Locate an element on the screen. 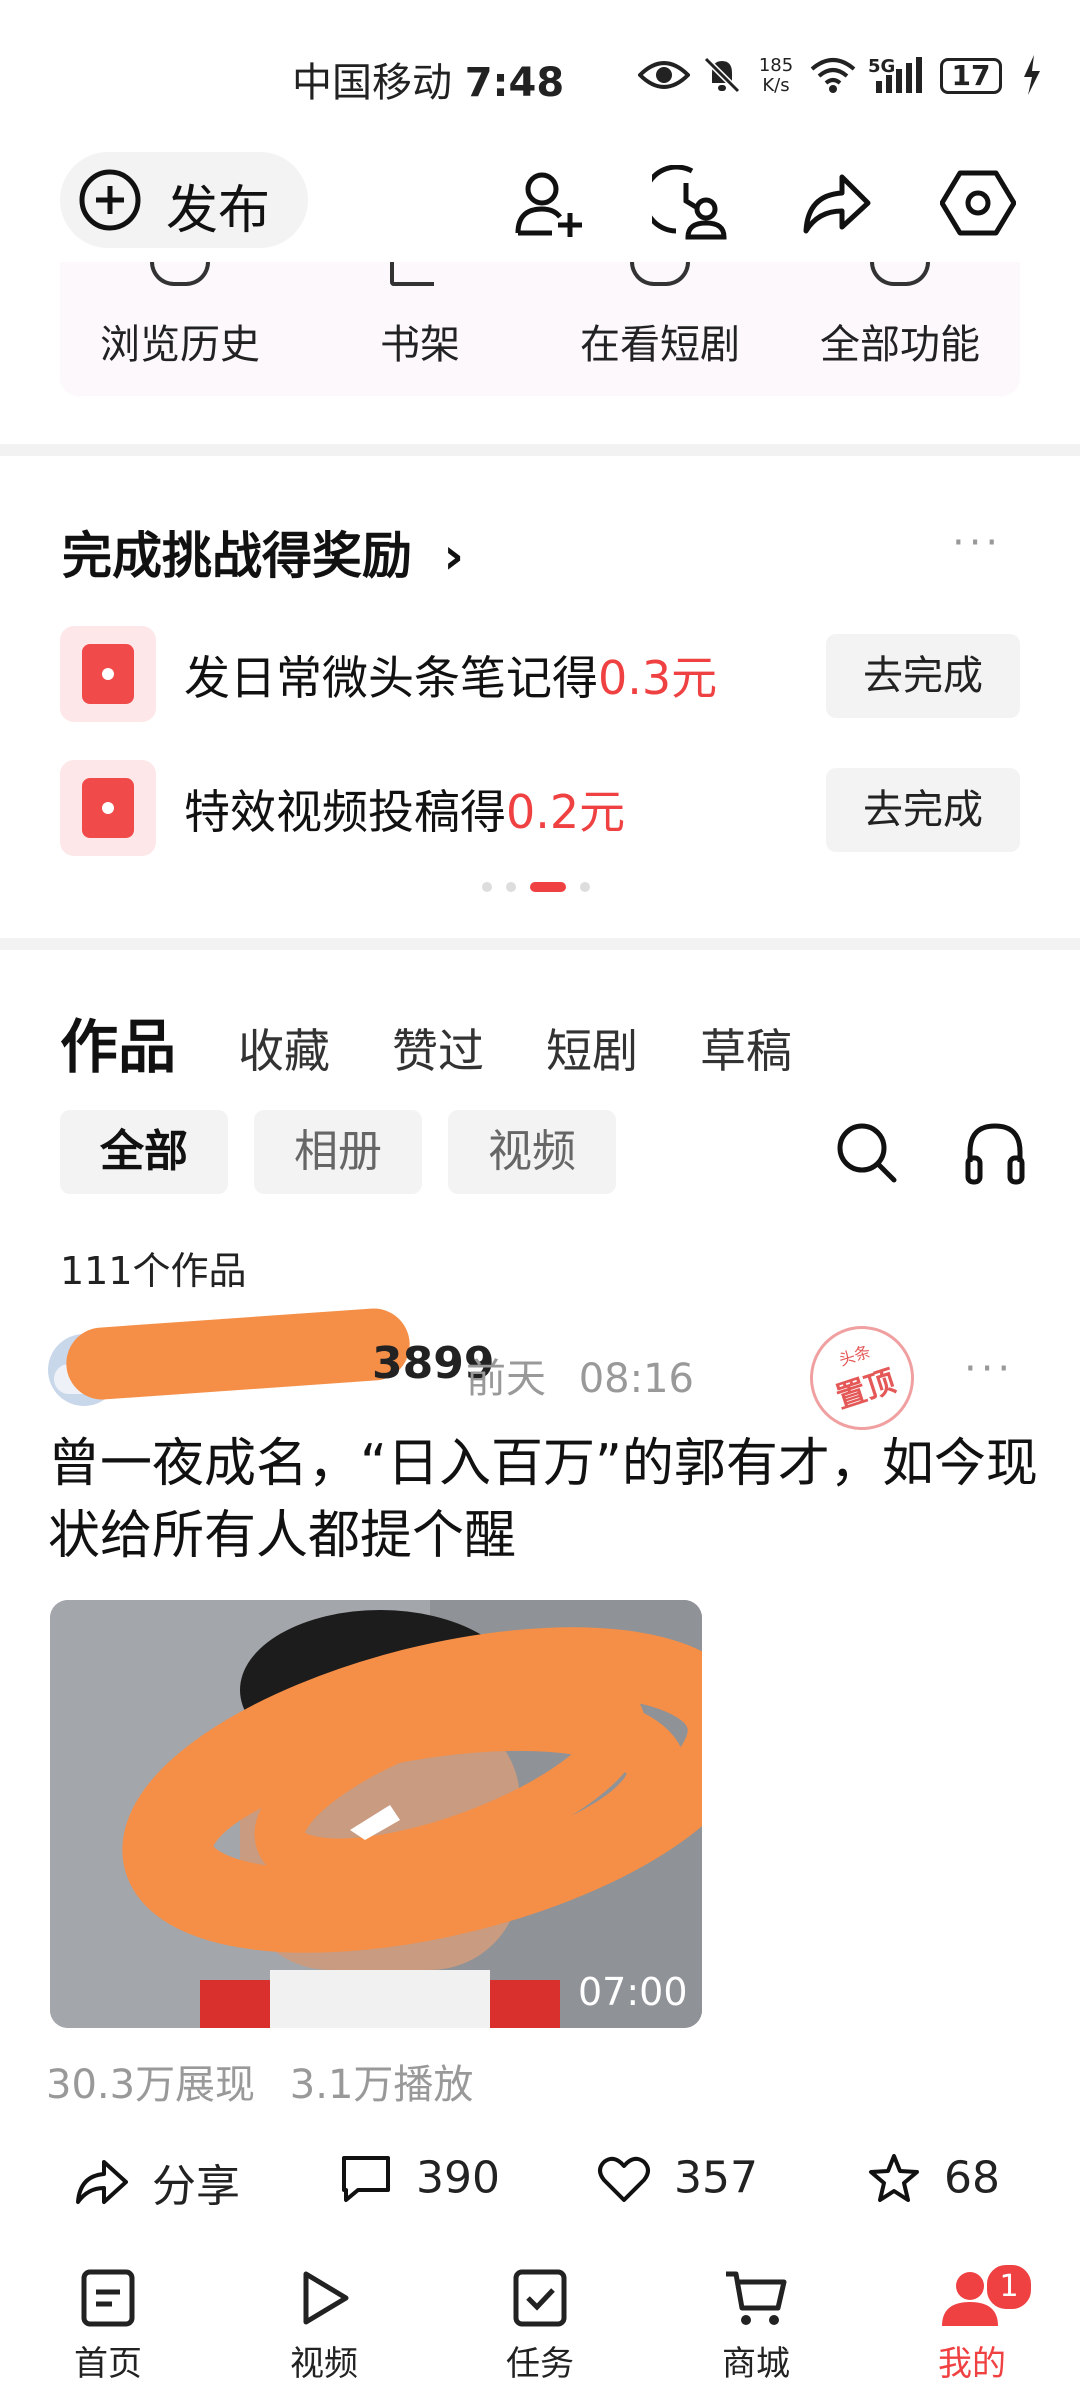 Image resolution: width=1080 pixels, height=2400 pixels. chip-all: 全部 is located at coordinates (144, 1152).